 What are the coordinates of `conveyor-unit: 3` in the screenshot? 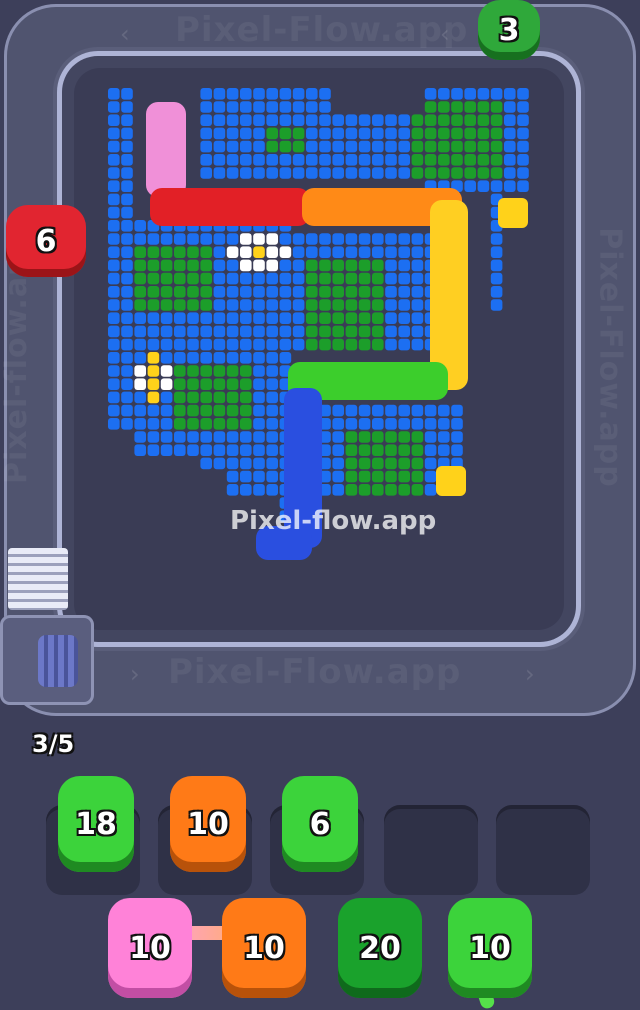 It's located at (509, 30).